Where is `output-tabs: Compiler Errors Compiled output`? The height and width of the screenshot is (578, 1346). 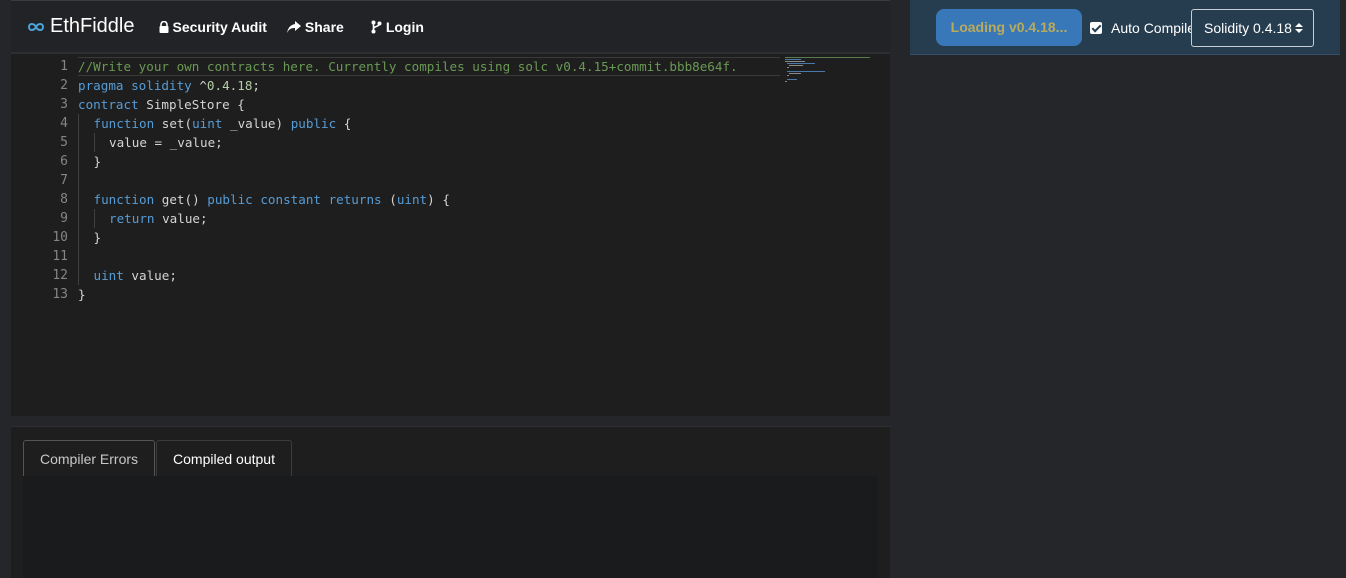
output-tabs: Compiler Errors Compiled output is located at coordinates (157, 458).